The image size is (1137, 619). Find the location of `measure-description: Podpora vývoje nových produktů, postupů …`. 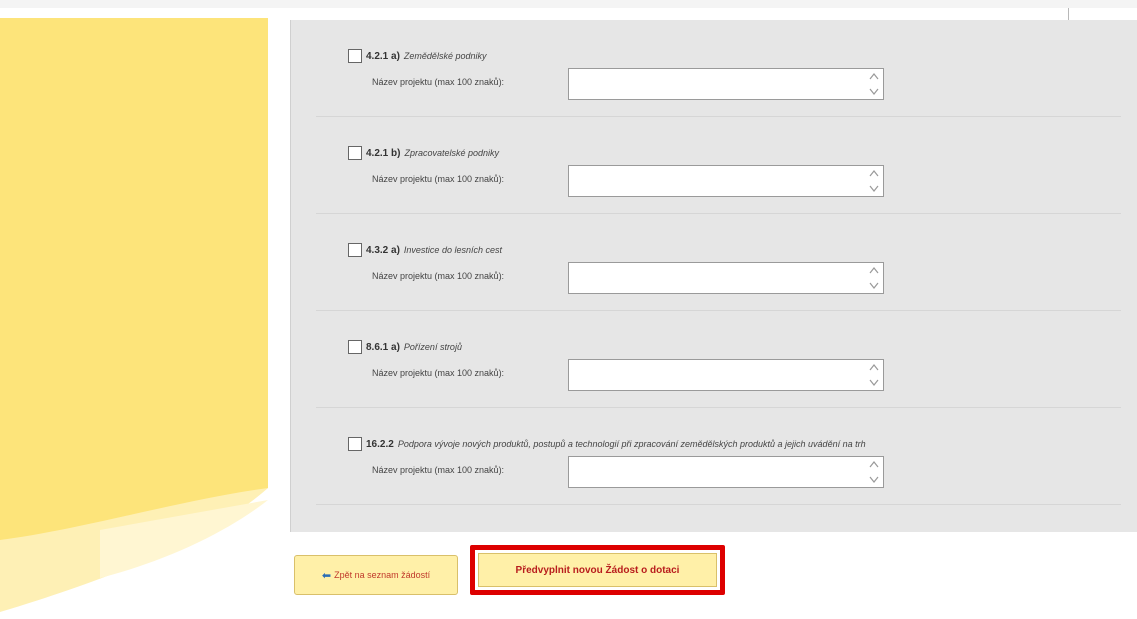

measure-description: Podpora vývoje nových produktů, postupů … is located at coordinates (631, 444).